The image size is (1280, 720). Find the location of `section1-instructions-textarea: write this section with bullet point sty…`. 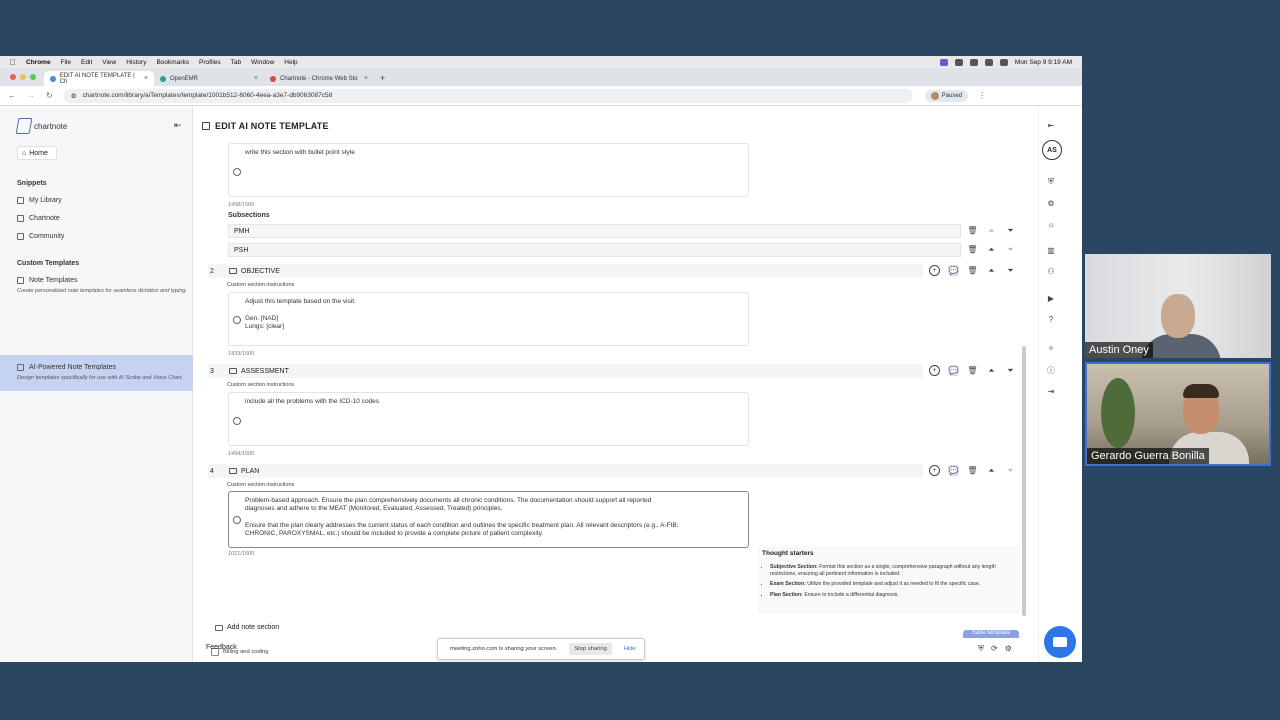

section1-instructions-textarea: write this section with bullet point sty… is located at coordinates (488, 170).